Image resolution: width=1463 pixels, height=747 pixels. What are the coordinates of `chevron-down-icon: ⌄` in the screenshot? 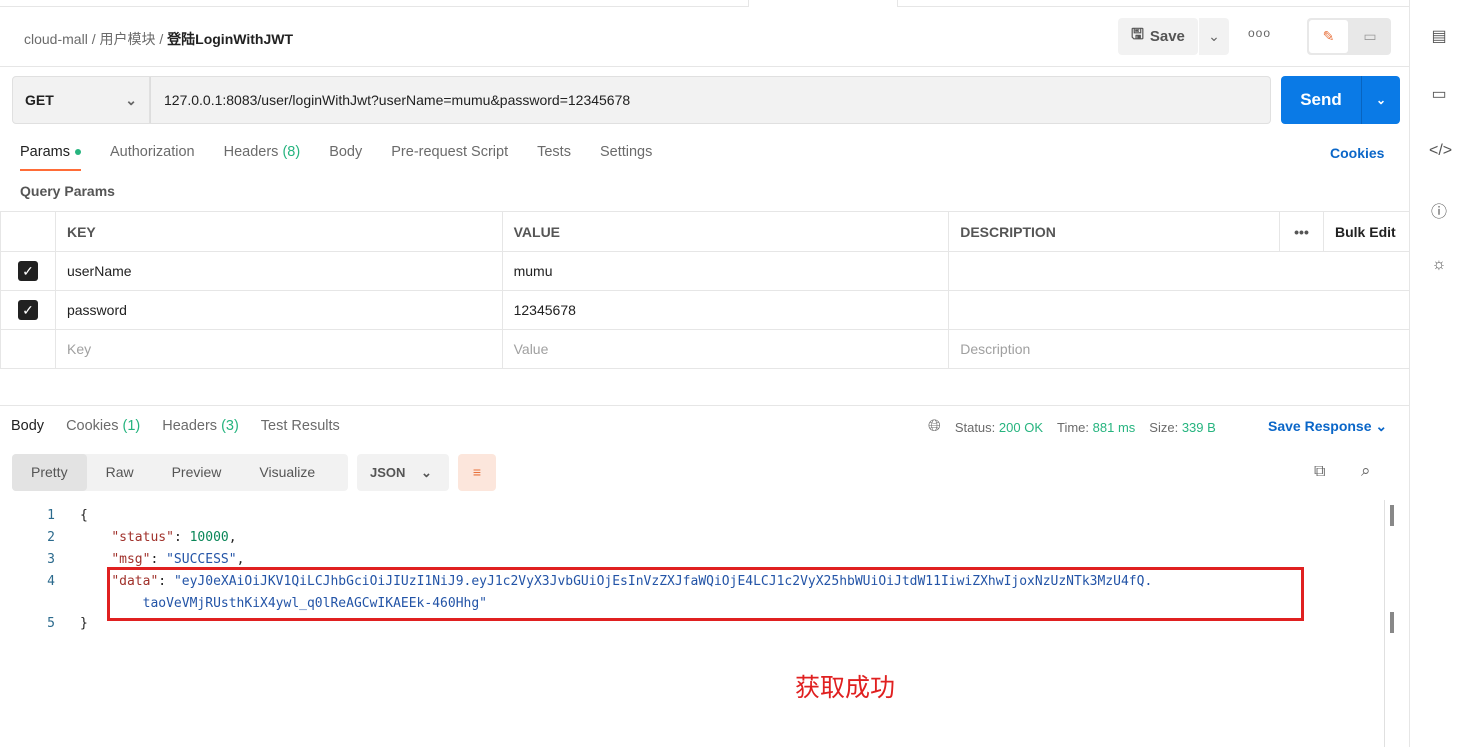 It's located at (131, 99).